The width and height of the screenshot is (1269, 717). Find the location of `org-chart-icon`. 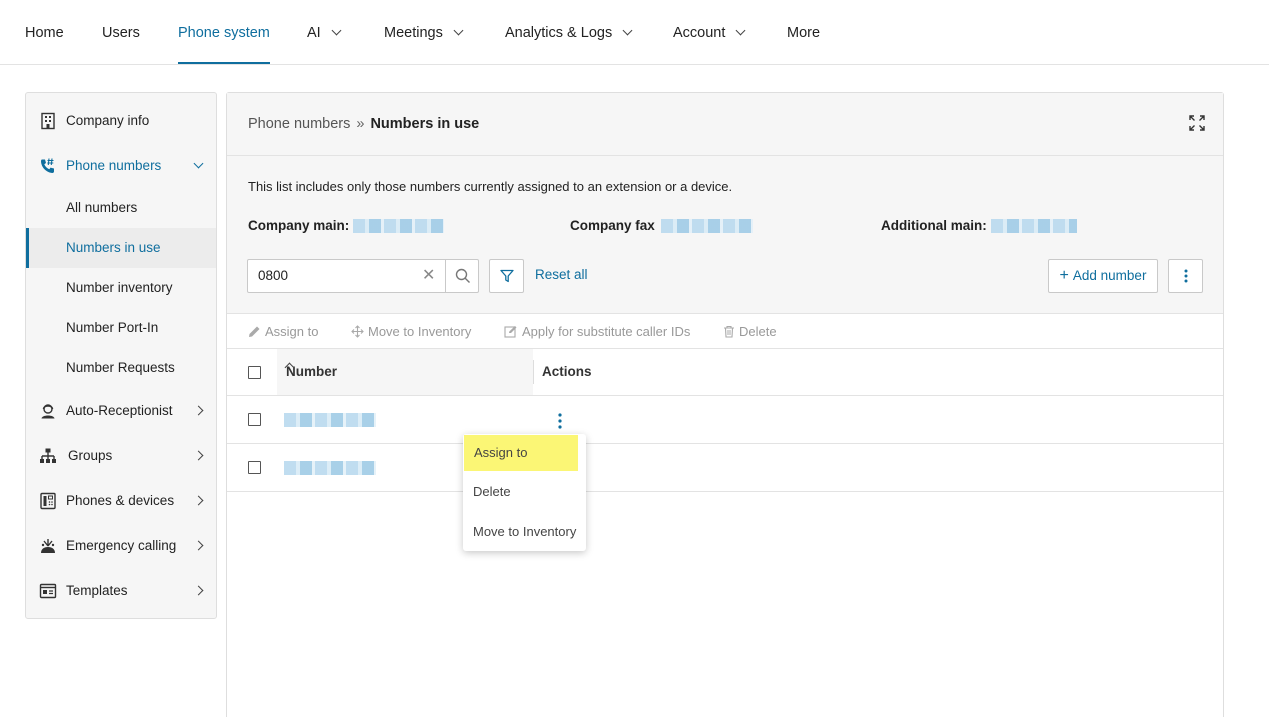

org-chart-icon is located at coordinates (48, 455).